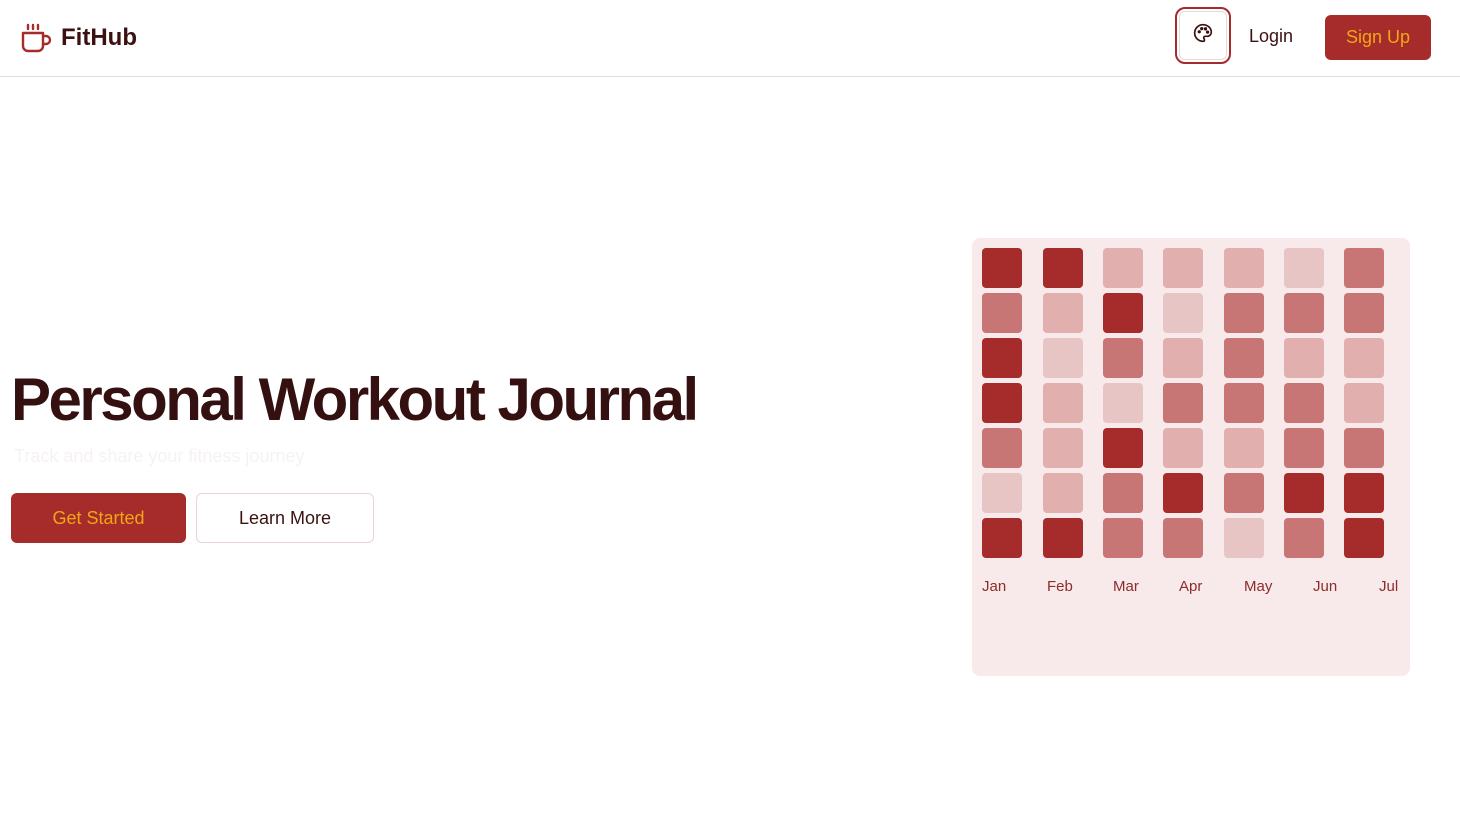  I want to click on brand-logo: FitHub, so click(78, 38).